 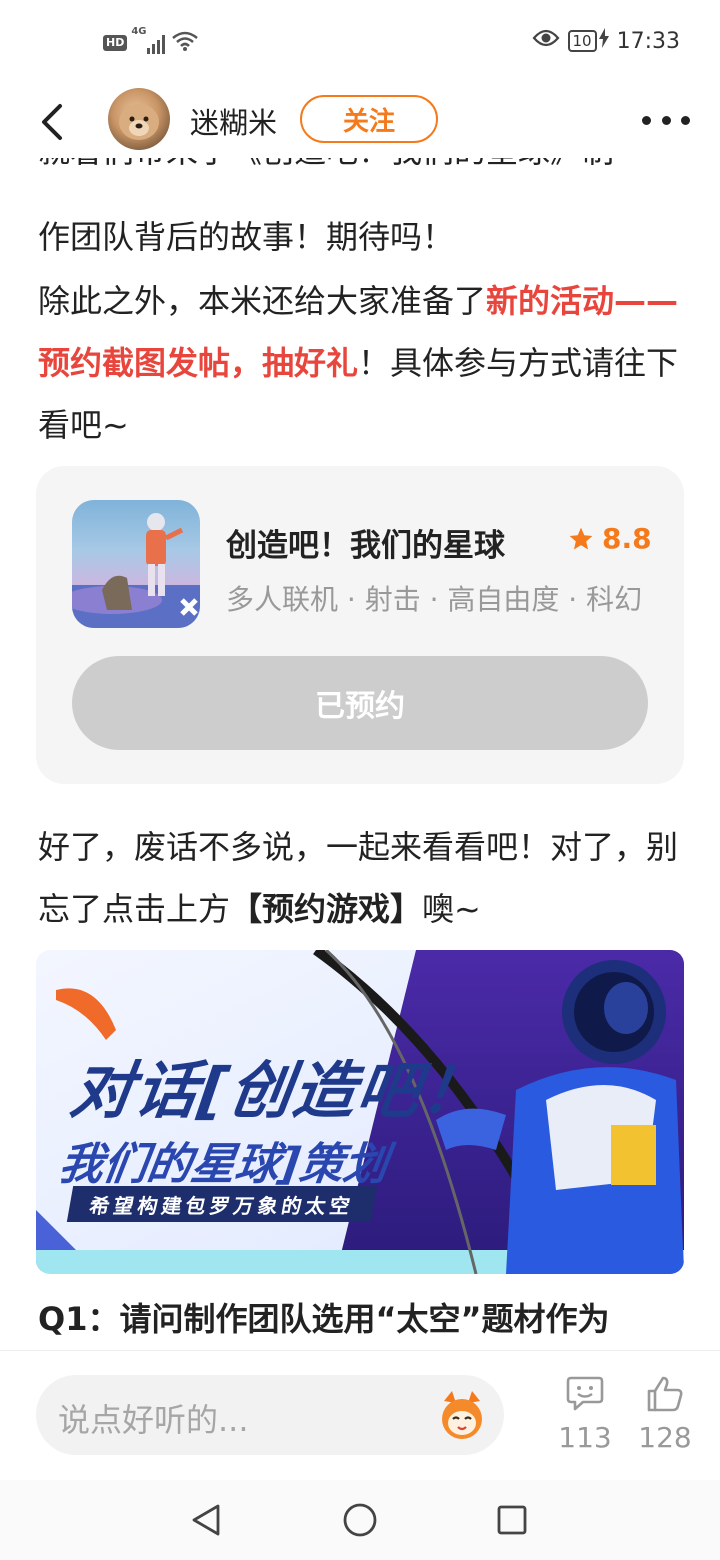 What do you see at coordinates (434, 599) in the screenshot?
I see `game-tags: 多人联机 · 射击 · 高自由度 · 科幻` at bounding box center [434, 599].